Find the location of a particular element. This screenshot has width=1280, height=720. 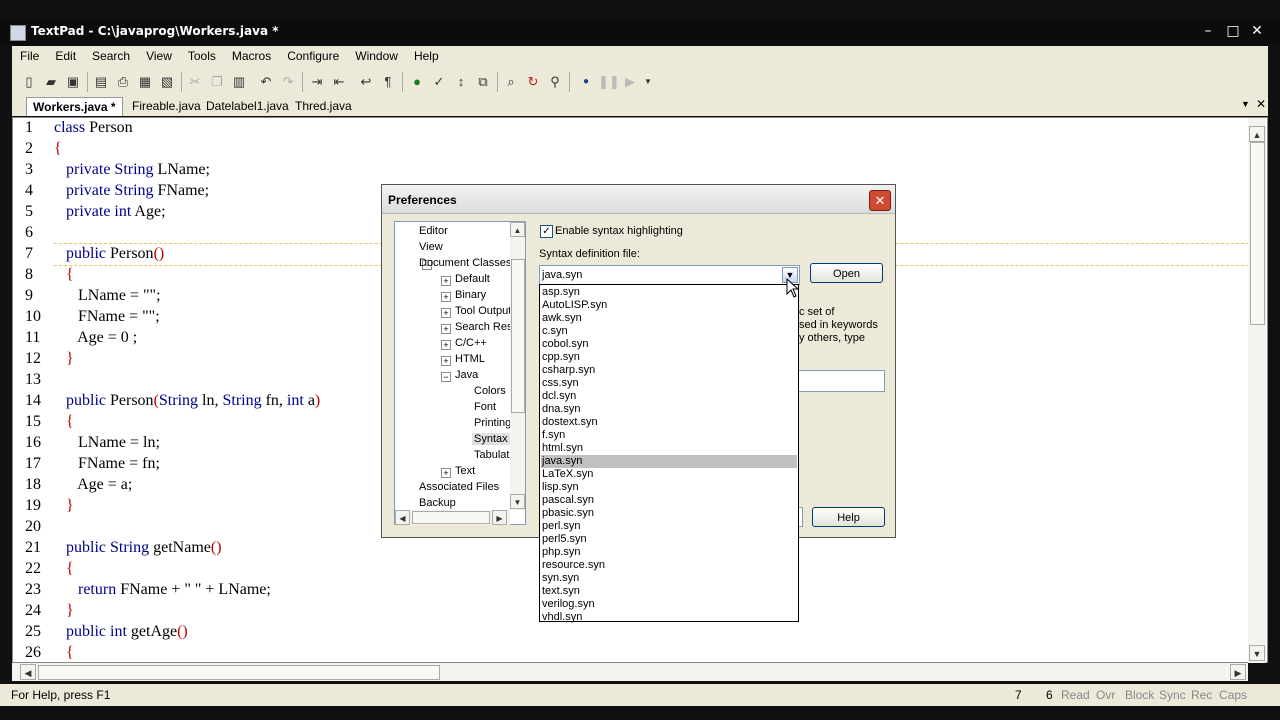

syntax-file-option: AutoLISP.syn is located at coordinates (669, 305).